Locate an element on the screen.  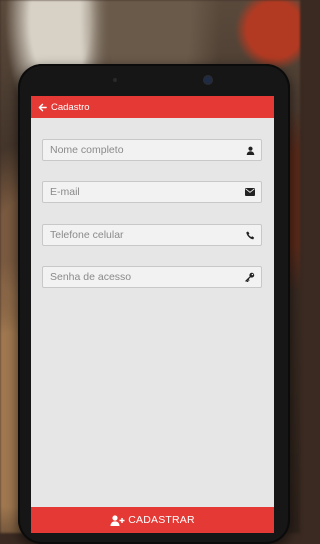
name-field is located at coordinates (152, 150).